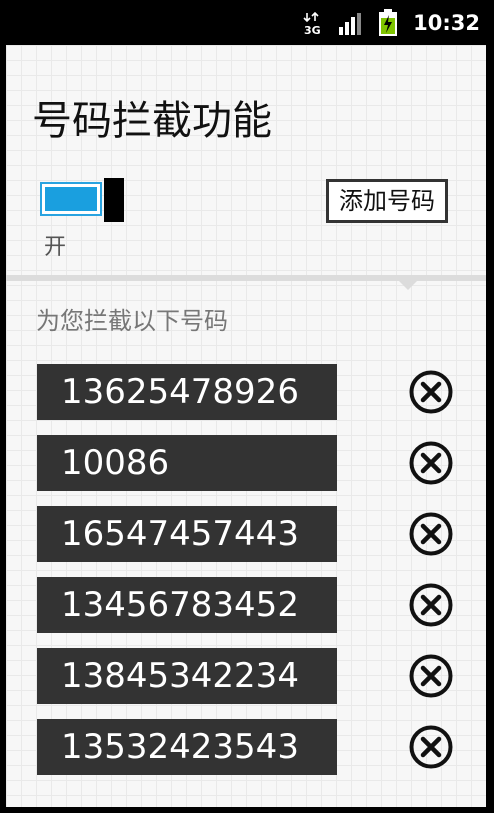  I want to click on list-item: 16547457443, so click(246, 534).